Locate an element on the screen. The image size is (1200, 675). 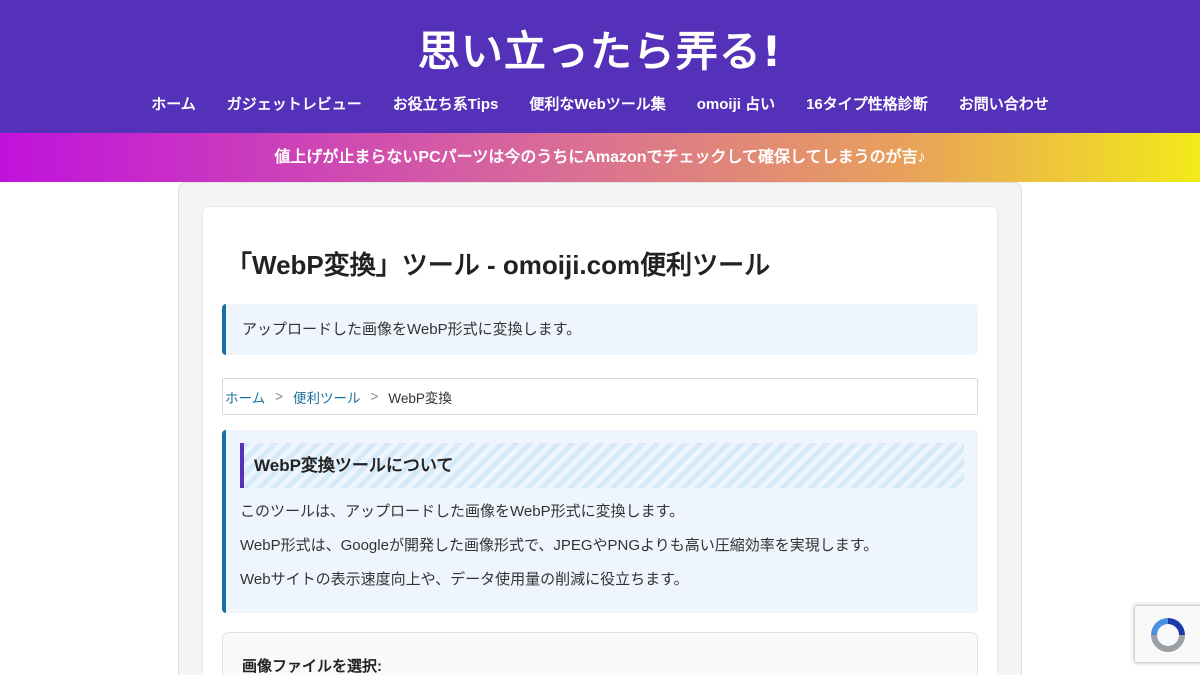
nav-item-home: ホーム is located at coordinates (173, 103).